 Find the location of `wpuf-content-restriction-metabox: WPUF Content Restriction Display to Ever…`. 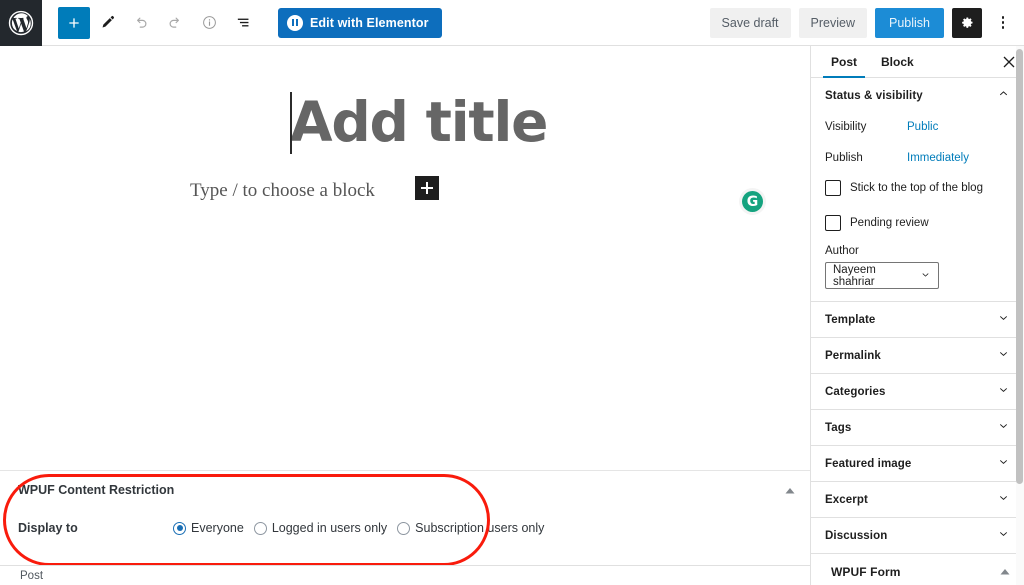

wpuf-content-restriction-metabox: WPUF Content Restriction Display to Ever… is located at coordinates (405, 517).